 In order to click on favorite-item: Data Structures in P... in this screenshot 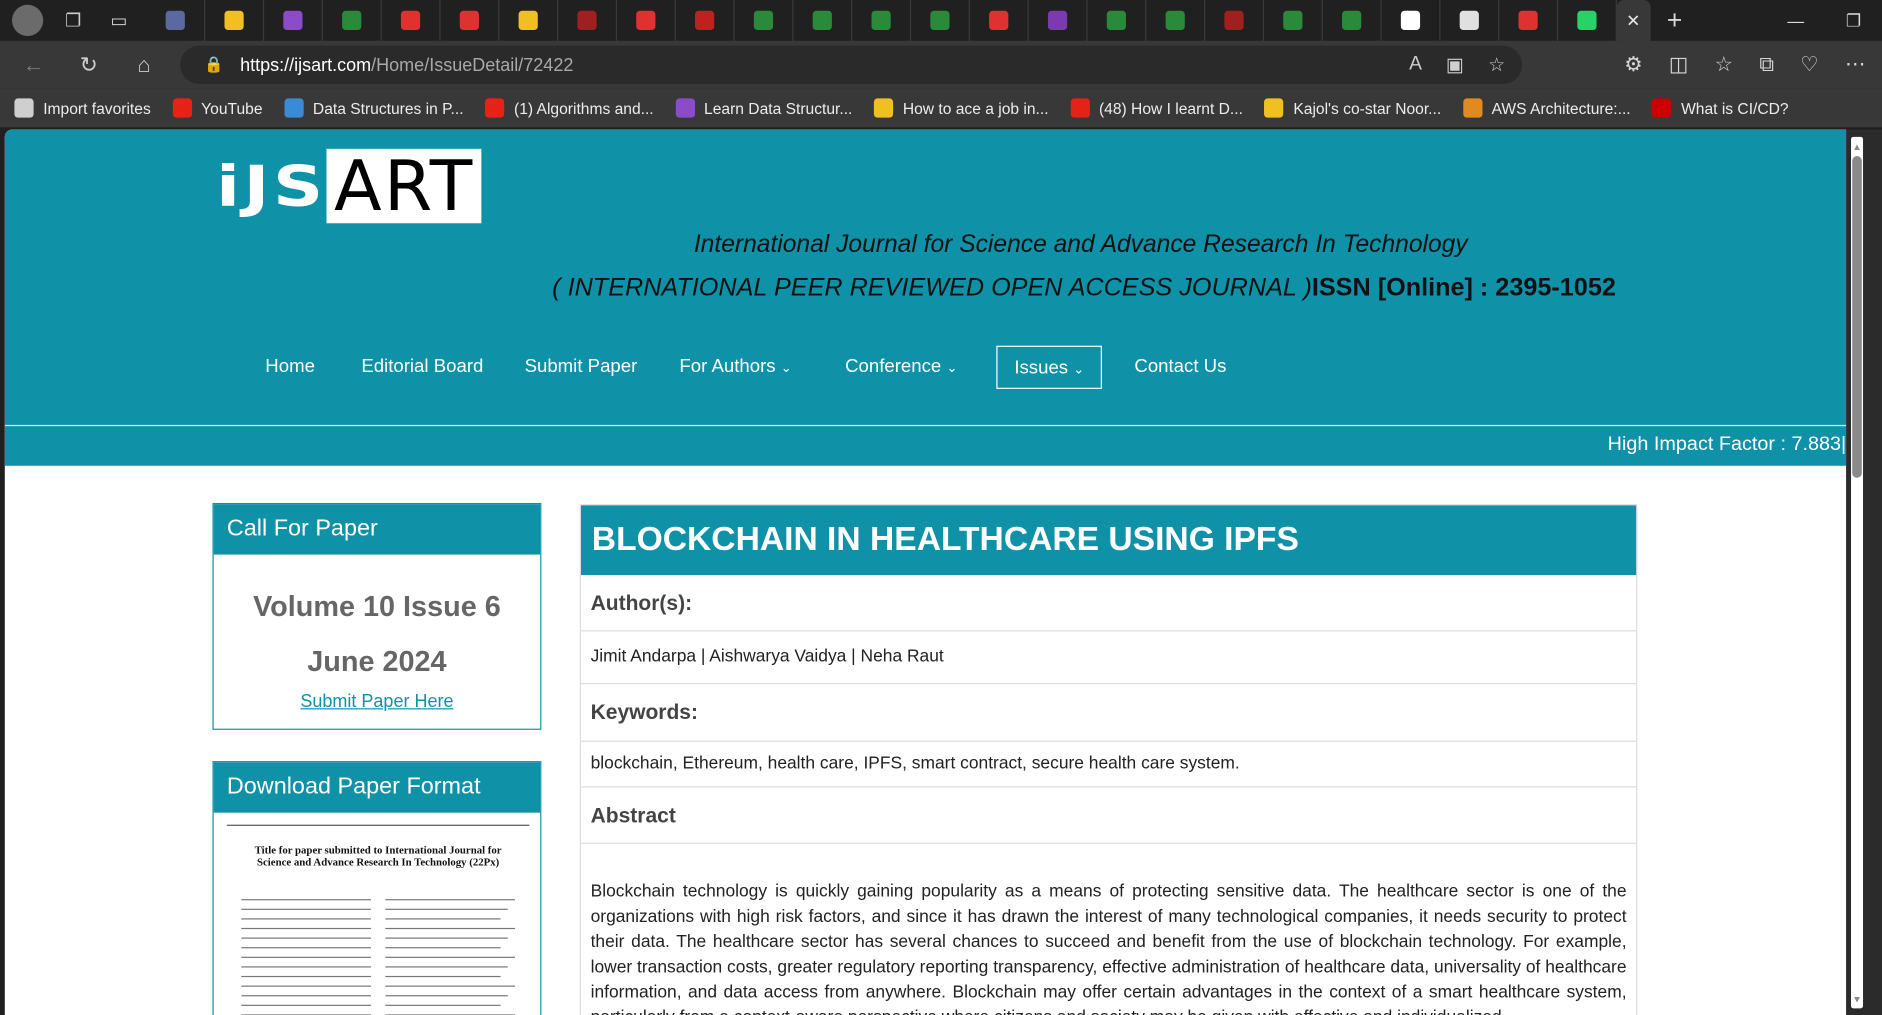, I will do `click(374, 108)`.